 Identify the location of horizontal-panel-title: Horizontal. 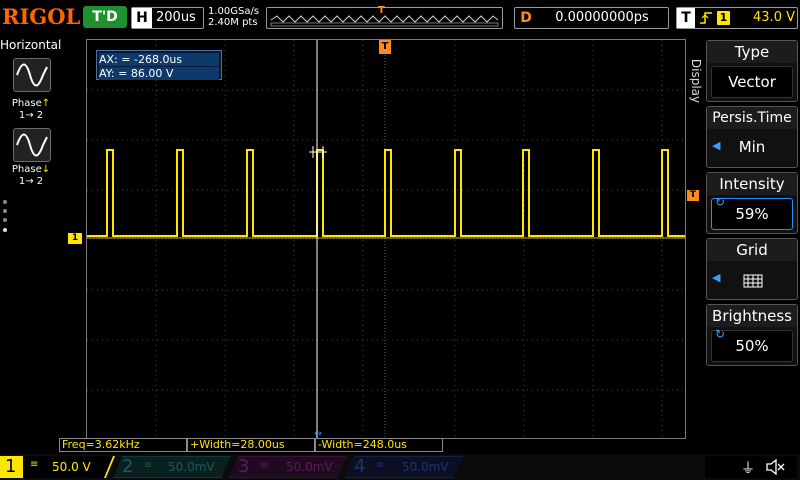
(31, 45).